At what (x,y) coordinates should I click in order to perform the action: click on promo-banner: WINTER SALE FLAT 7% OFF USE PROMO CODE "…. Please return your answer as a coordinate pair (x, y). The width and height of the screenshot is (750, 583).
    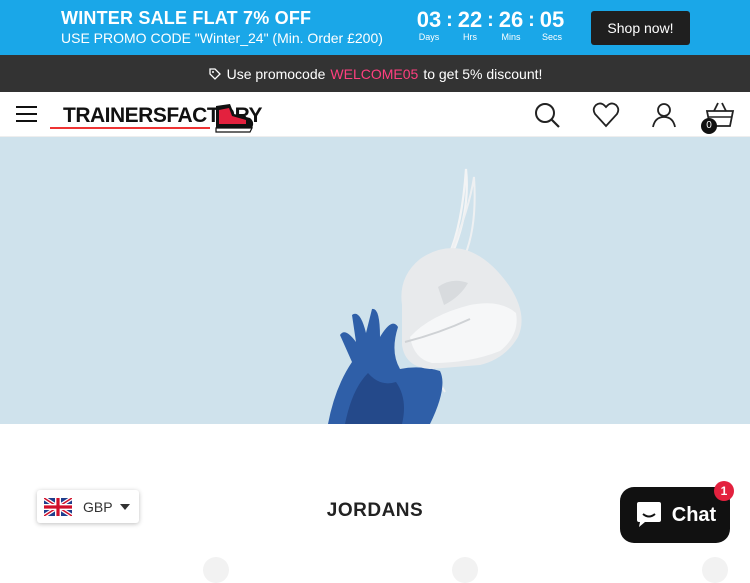
    Looking at the image, I should click on (375, 27).